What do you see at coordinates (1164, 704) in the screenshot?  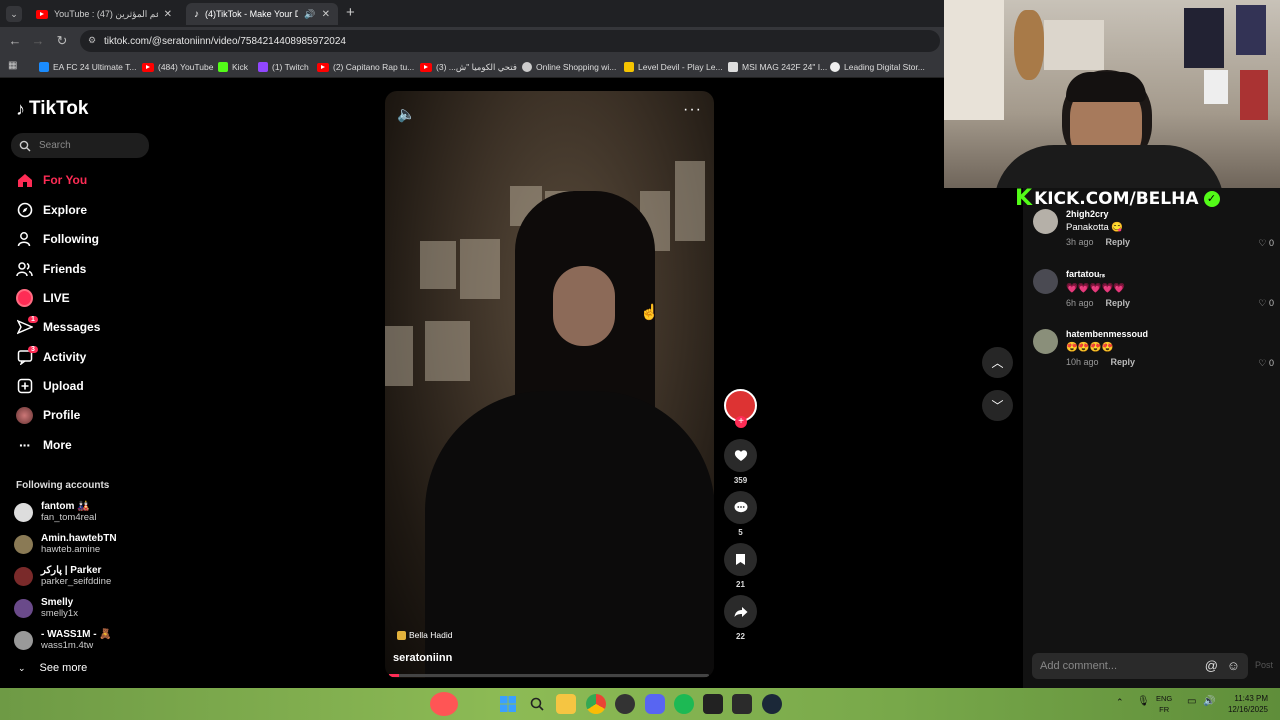 I see `language-indicator: ENG FR` at bounding box center [1164, 704].